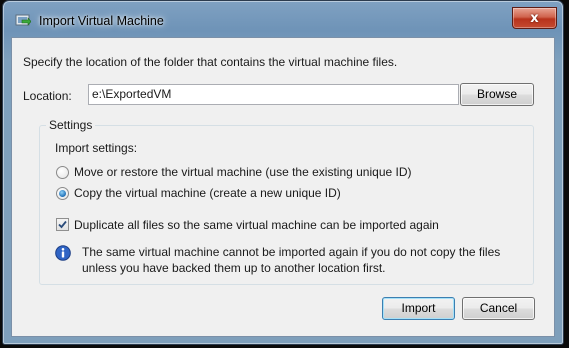 This screenshot has width=569, height=348. I want to click on import-settings-label: Import settings:, so click(96, 148).